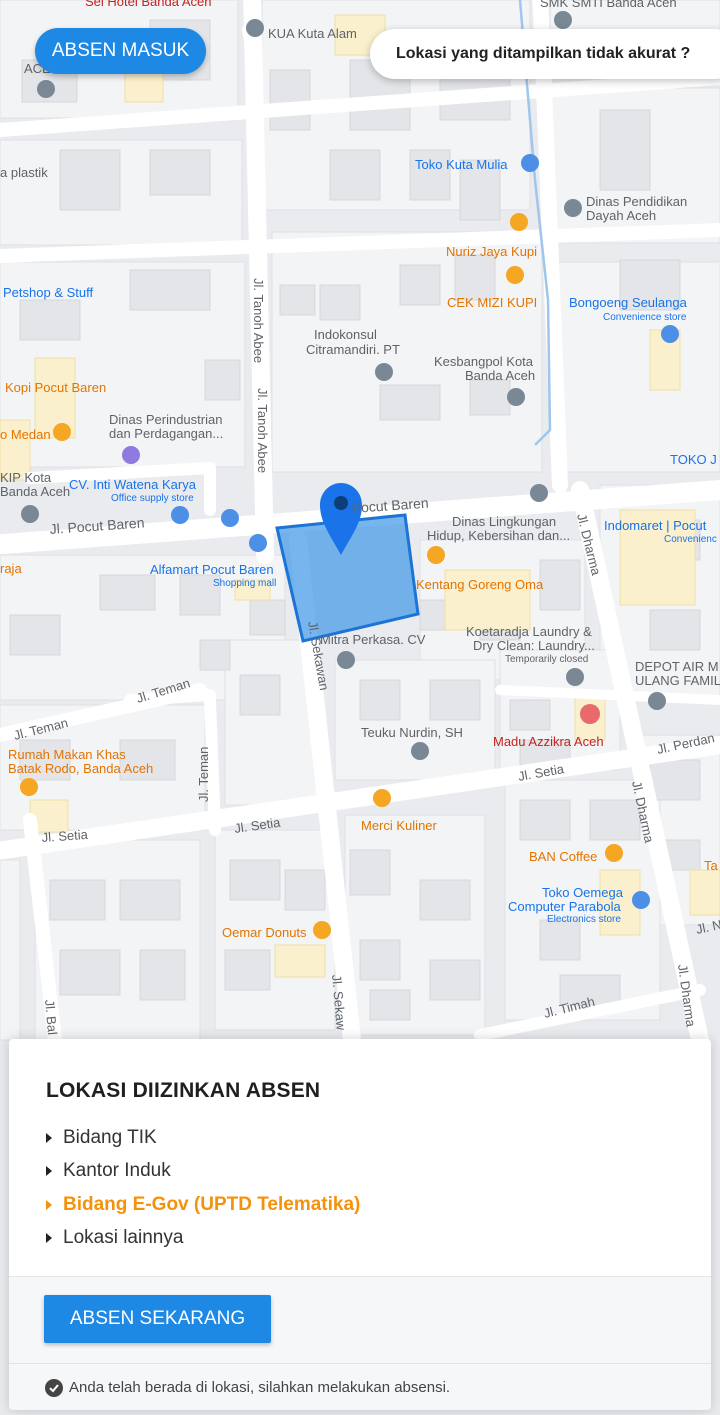  Describe the element at coordinates (492, 302) in the screenshot. I see `map-place-label: CEK MIZI KUPI` at that location.